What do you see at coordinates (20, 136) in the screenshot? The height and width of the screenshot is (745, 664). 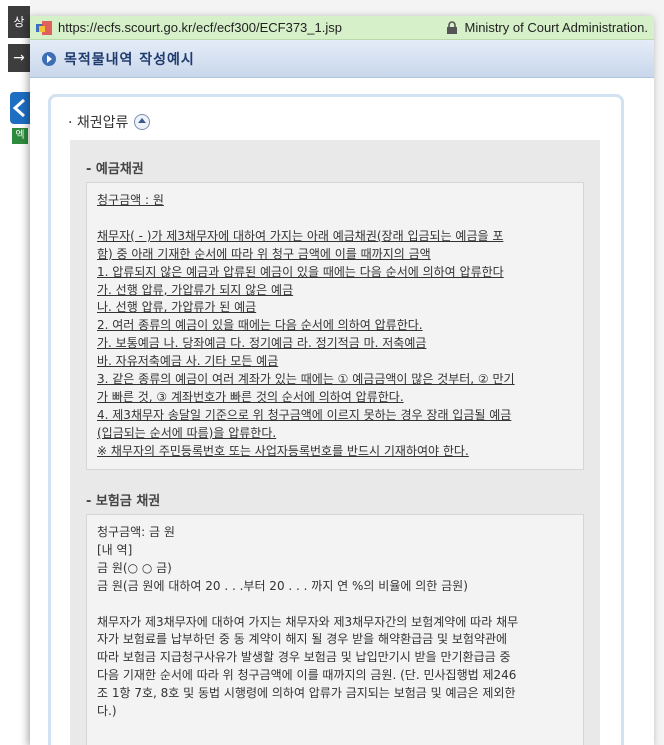 I see `excel-icon: 엑` at bounding box center [20, 136].